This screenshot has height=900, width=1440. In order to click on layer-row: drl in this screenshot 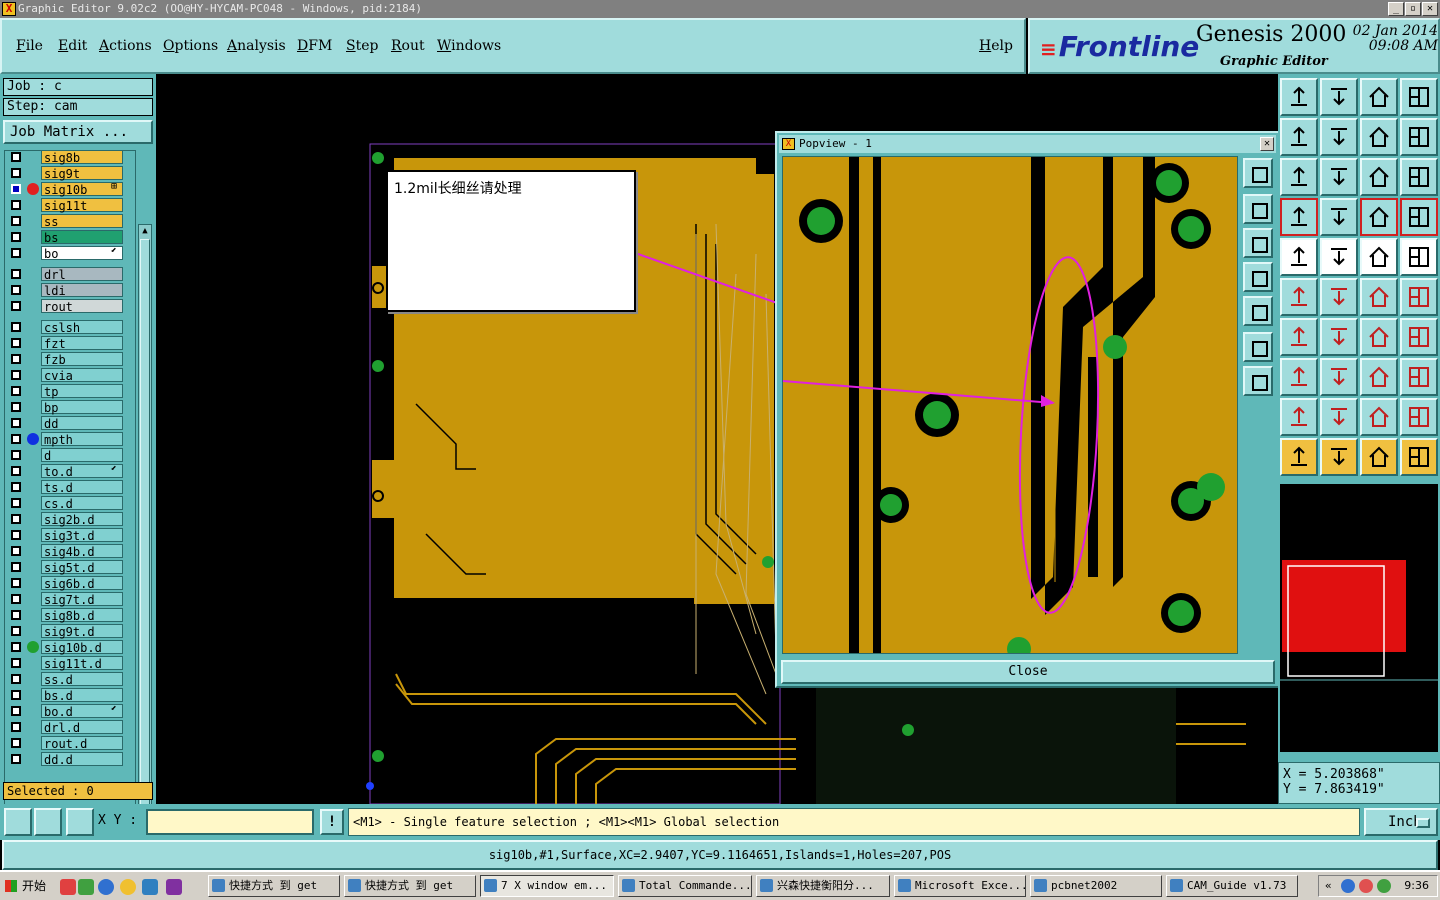, I will do `click(70, 274)`.